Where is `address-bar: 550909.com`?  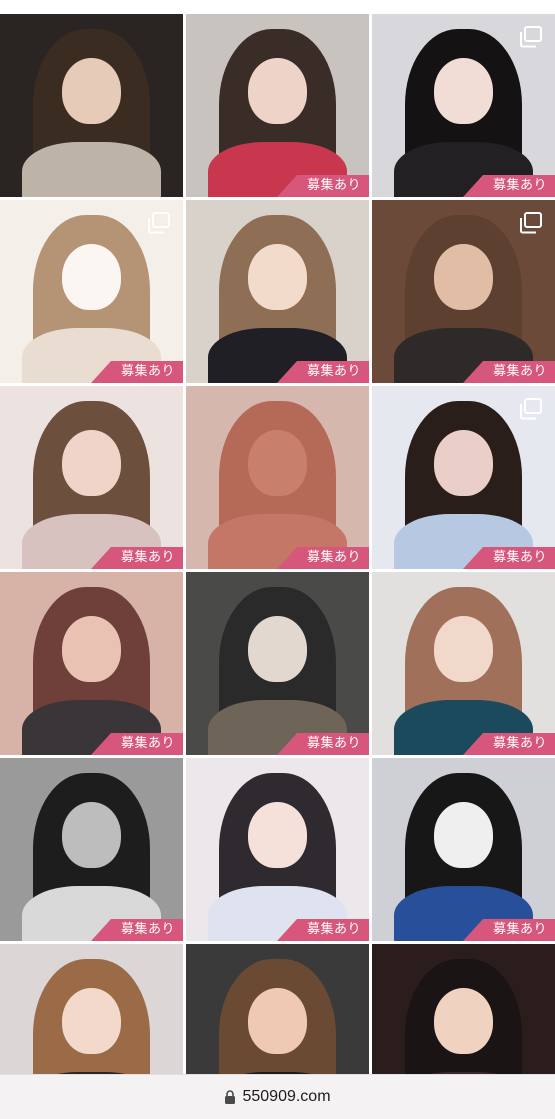
address-bar: 550909.com is located at coordinates (277, 1096).